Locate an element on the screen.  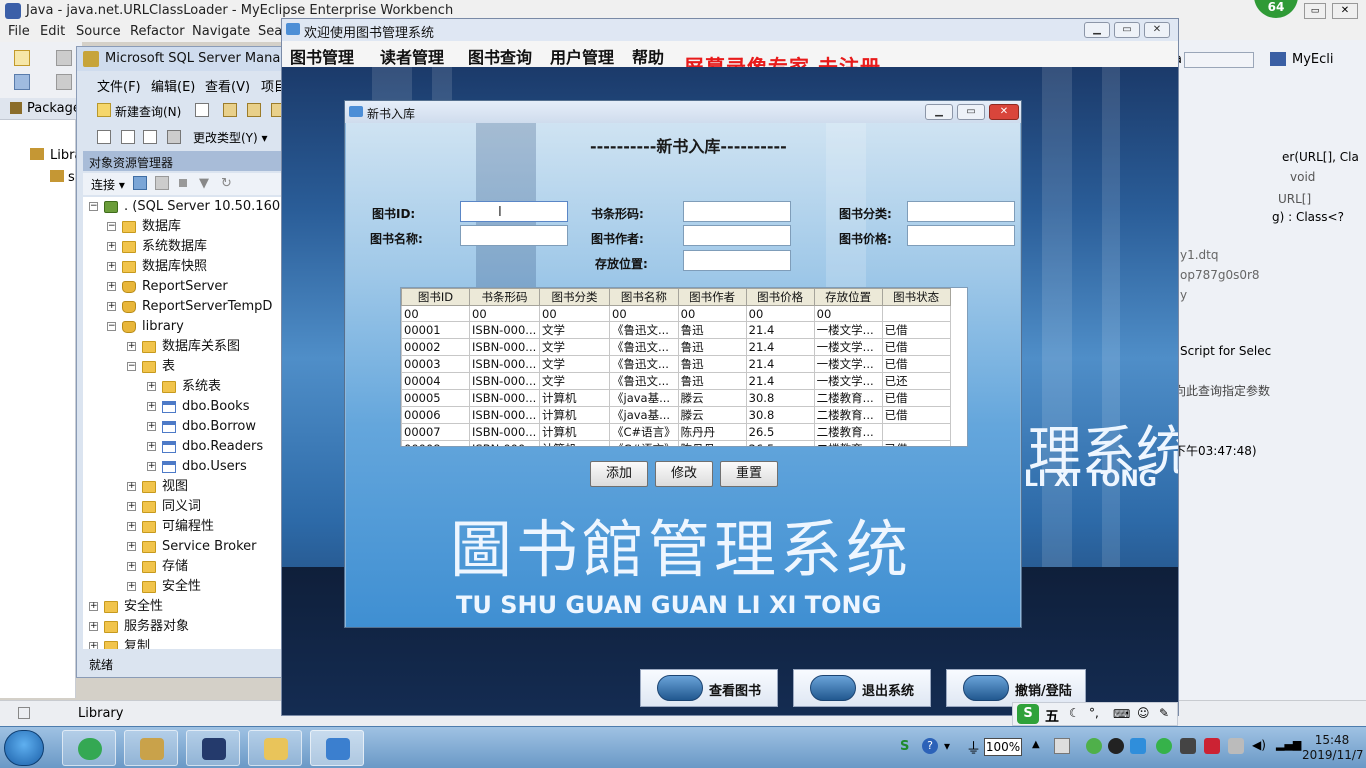
table-cell: 26.5 is located at coordinates (780, 432).